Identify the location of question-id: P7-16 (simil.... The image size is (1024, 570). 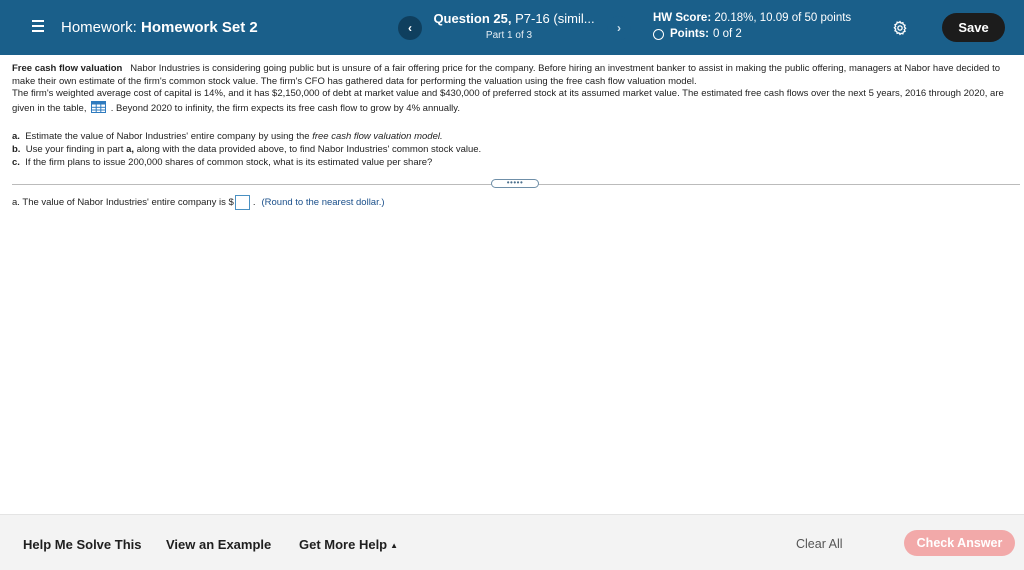
(555, 18).